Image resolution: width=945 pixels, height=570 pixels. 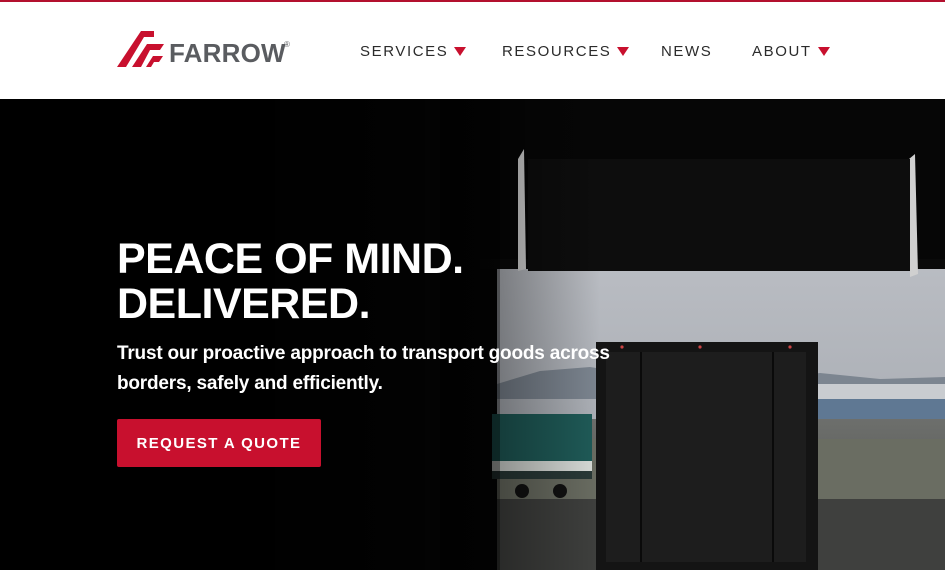 What do you see at coordinates (219, 443) in the screenshot?
I see `request-quote-button: REQUEST A QUOTE` at bounding box center [219, 443].